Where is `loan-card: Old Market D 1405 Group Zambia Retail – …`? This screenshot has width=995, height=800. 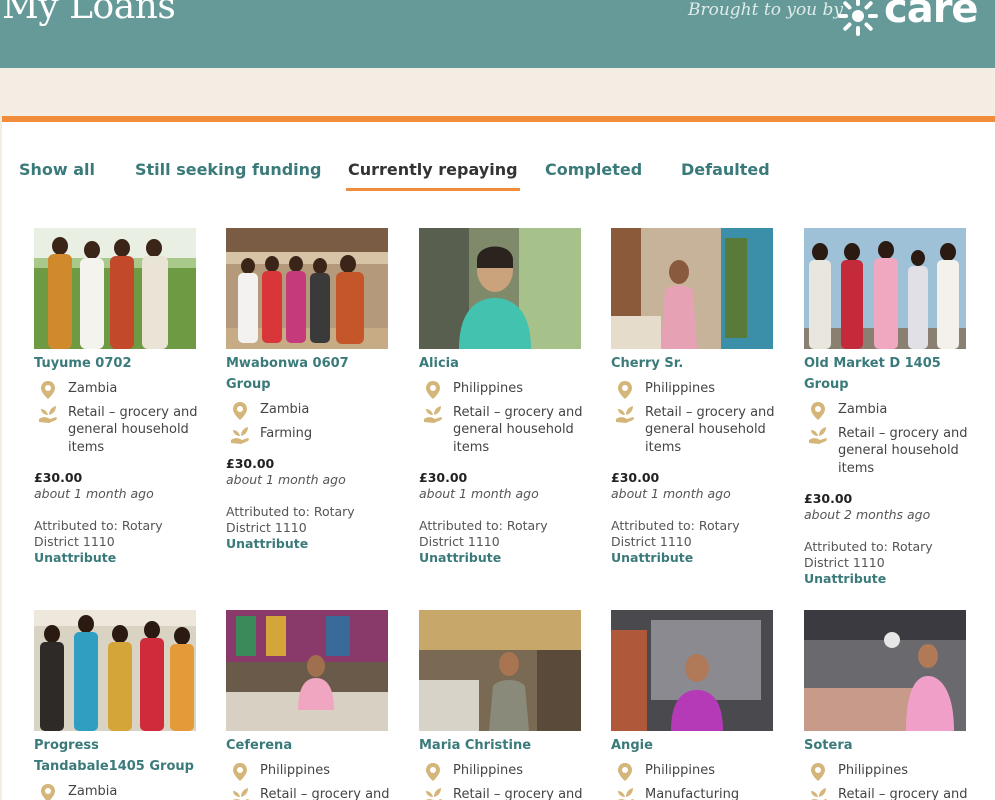
loan-card: Old Market D 1405 Group Zambia Retail – … is located at coordinates (889, 407).